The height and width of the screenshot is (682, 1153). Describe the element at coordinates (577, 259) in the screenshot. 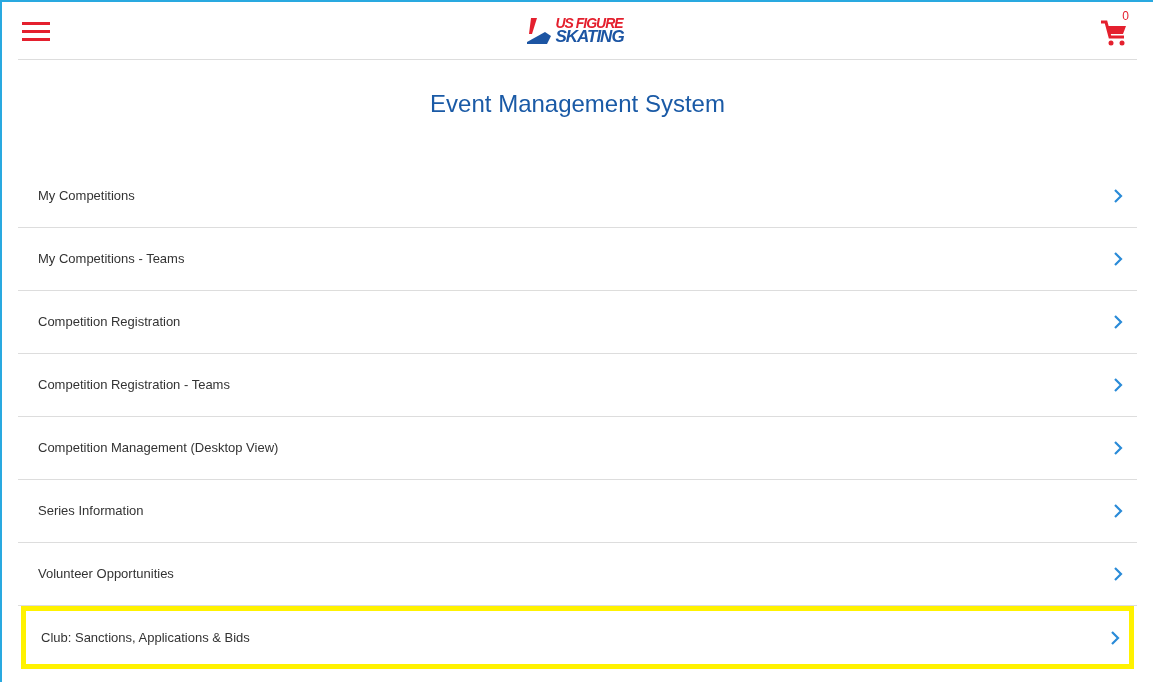

I see `menu-item: My Competitions - Teams` at that location.